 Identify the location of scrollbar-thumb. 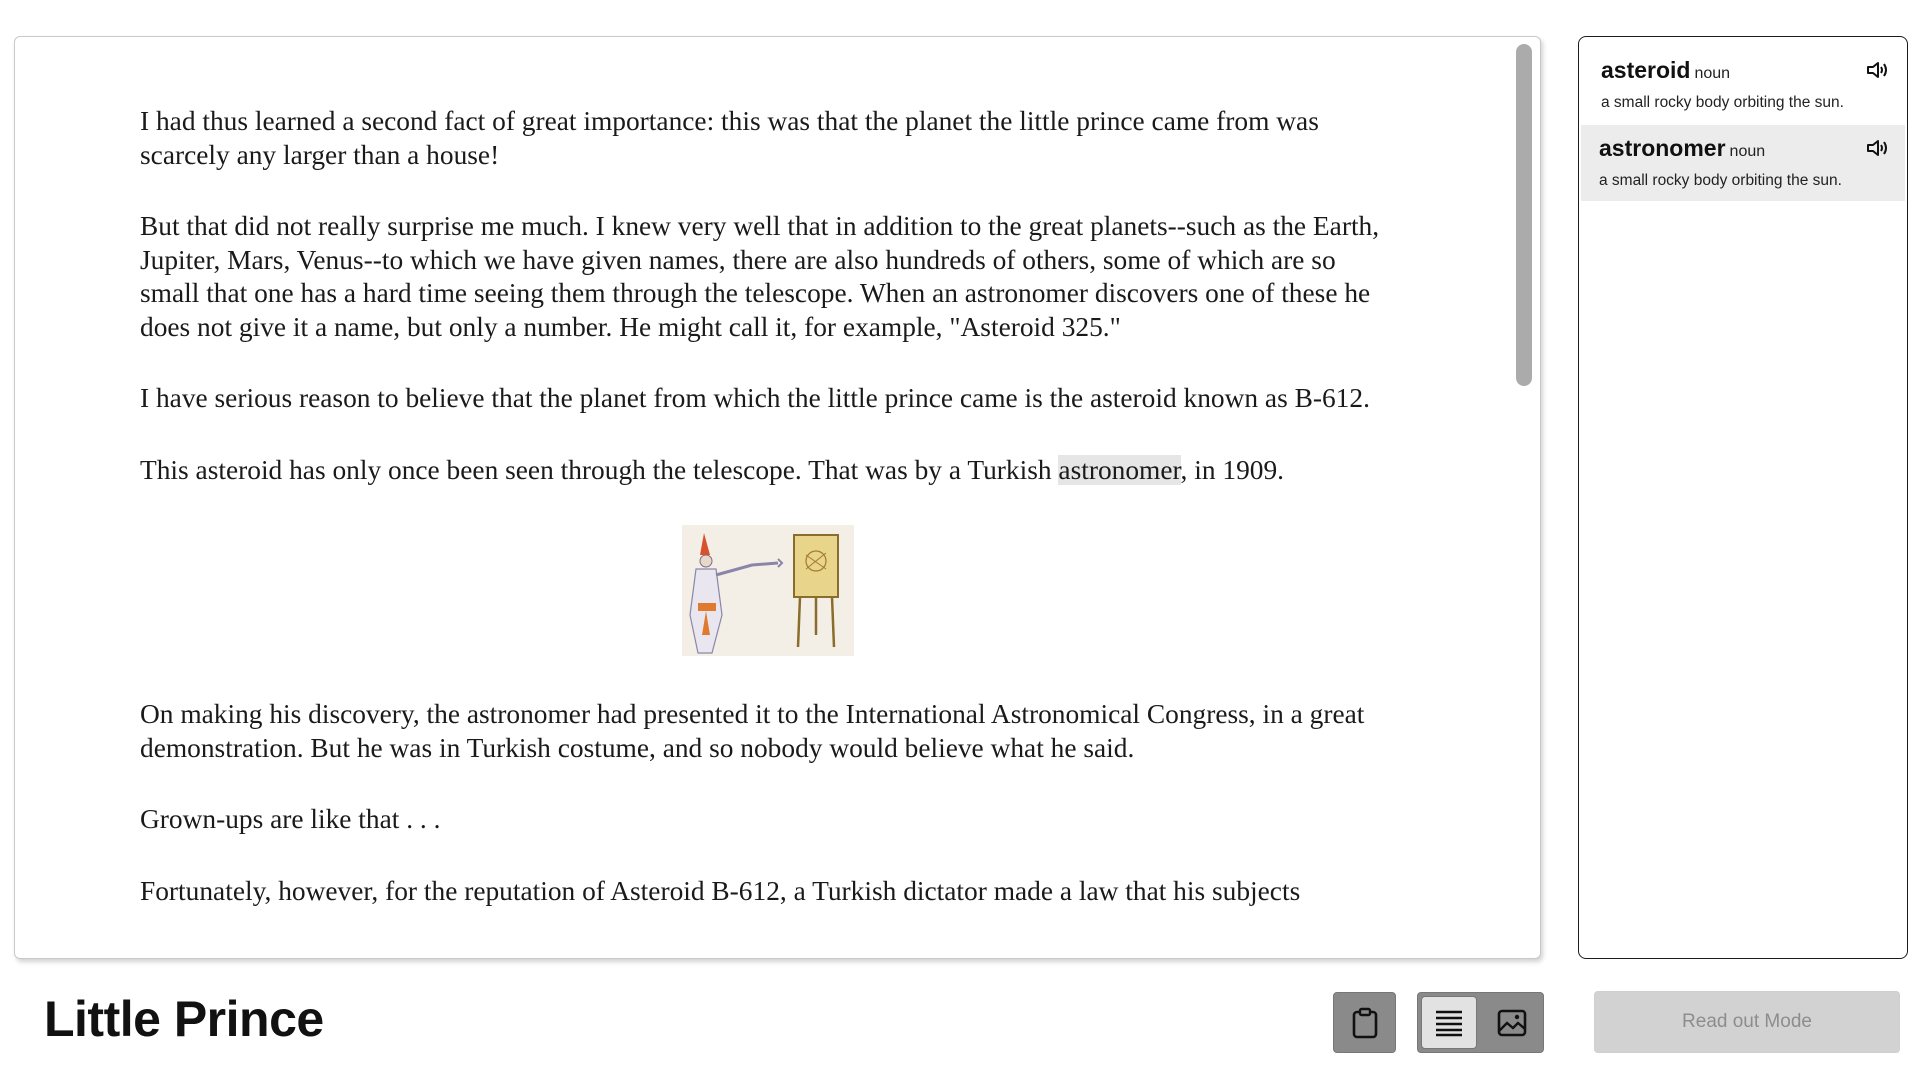
(1524, 215).